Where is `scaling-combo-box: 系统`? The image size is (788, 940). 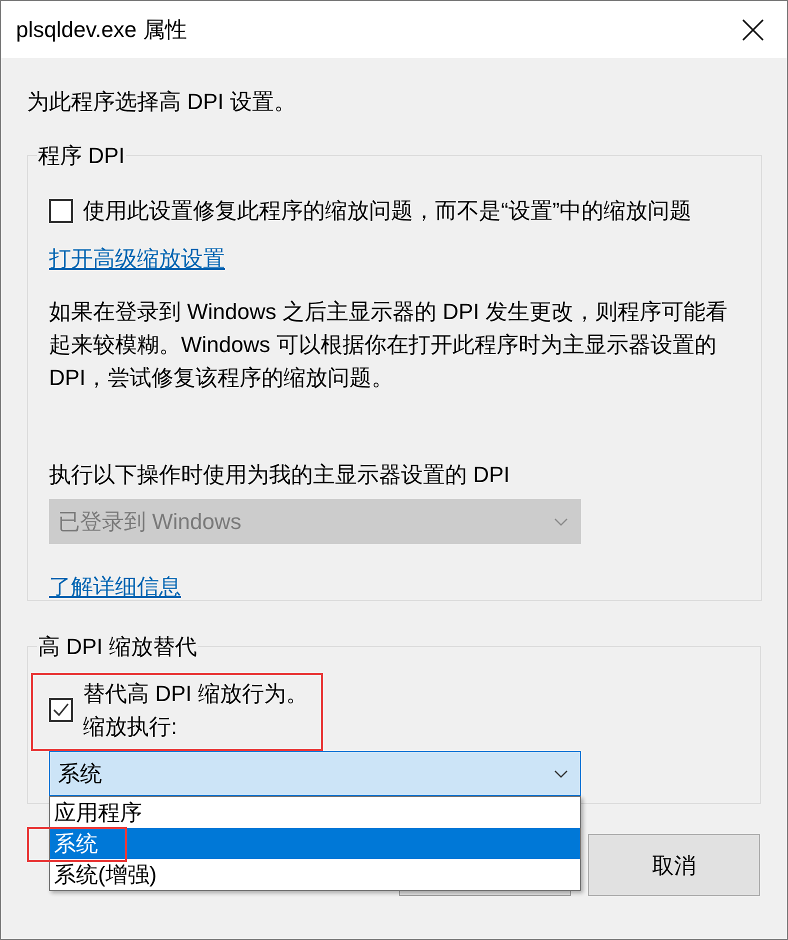
scaling-combo-box: 系统 is located at coordinates (315, 773).